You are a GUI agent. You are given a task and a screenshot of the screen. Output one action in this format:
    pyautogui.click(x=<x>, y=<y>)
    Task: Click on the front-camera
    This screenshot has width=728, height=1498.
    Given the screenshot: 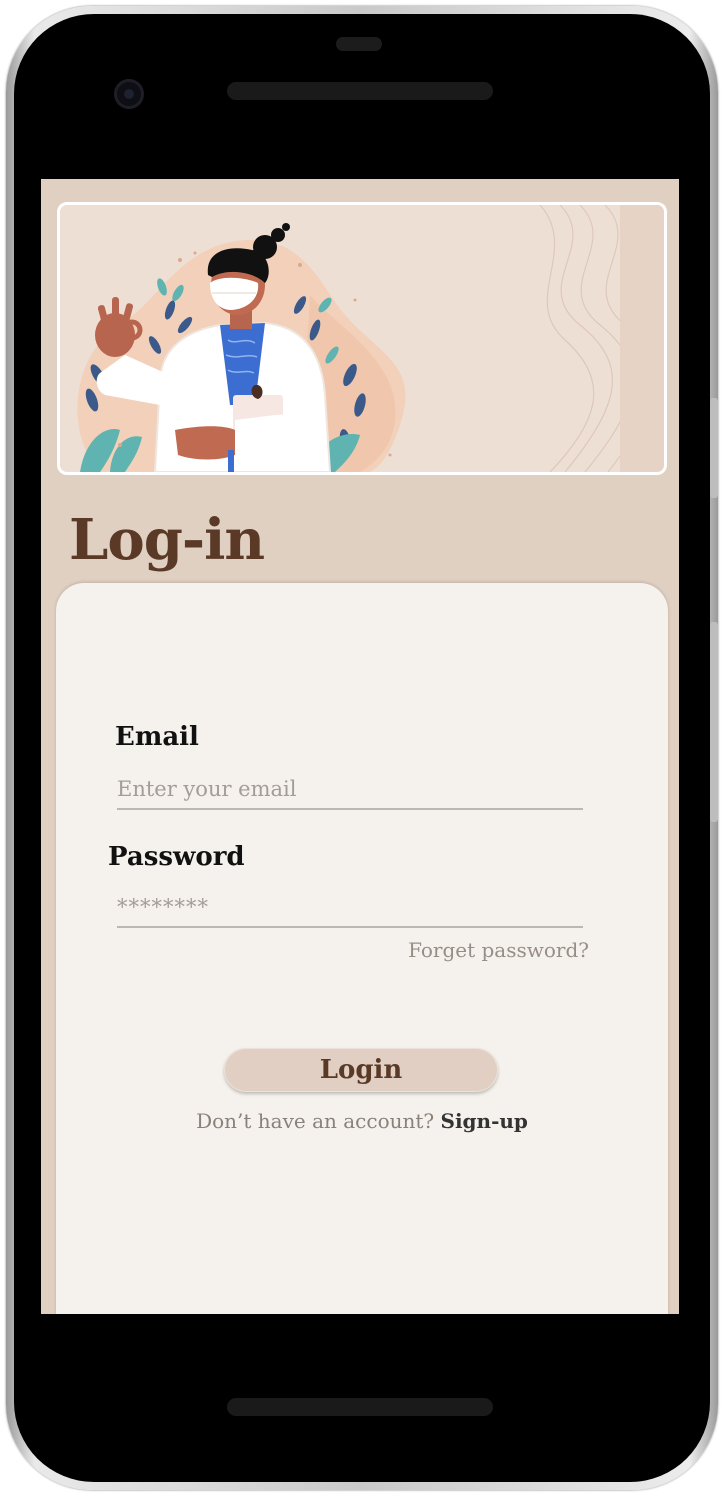 What is the action you would take?
    pyautogui.click(x=129, y=94)
    